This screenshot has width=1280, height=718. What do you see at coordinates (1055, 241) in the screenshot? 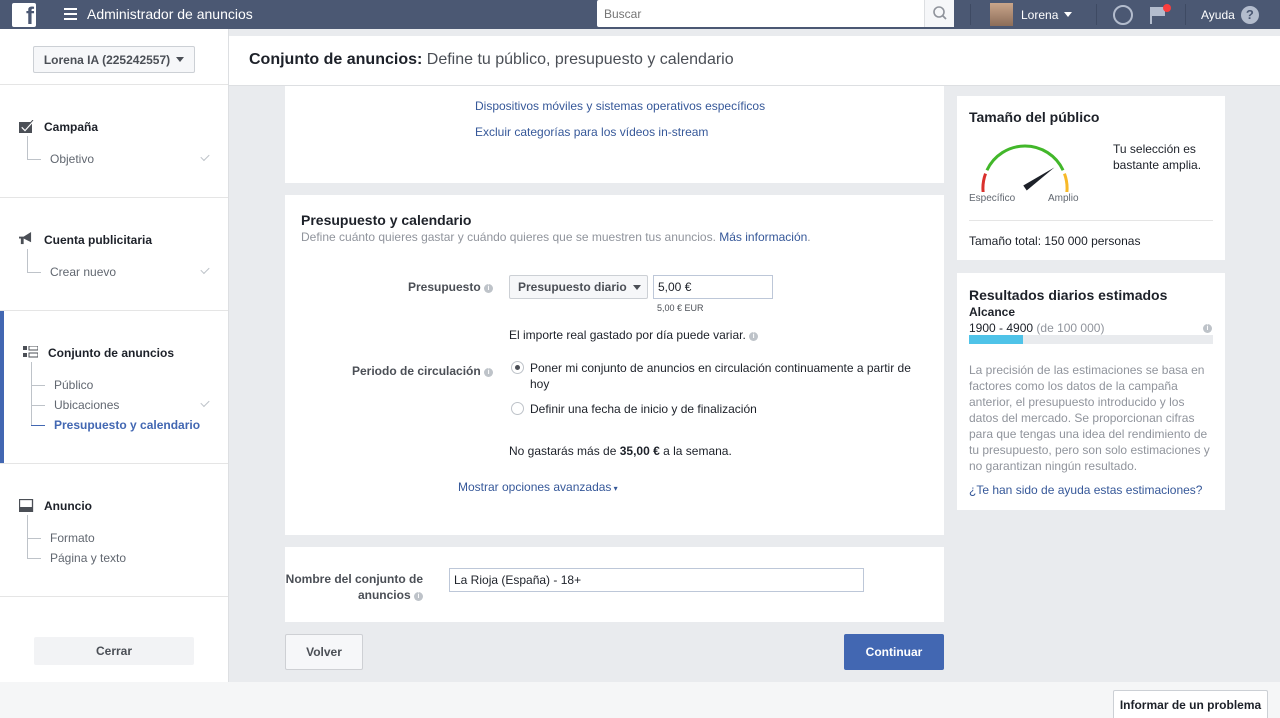
I see `audience-total: Tamaño total: 150 000 personas` at bounding box center [1055, 241].